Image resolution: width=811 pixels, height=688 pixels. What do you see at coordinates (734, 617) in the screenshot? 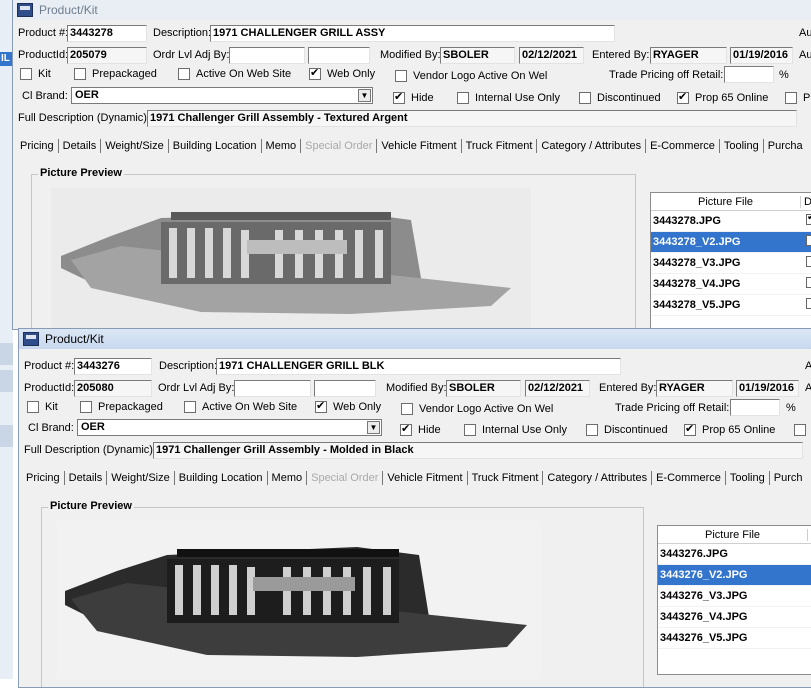
I see `file-row: 3443276_V4.JPG` at bounding box center [734, 617].